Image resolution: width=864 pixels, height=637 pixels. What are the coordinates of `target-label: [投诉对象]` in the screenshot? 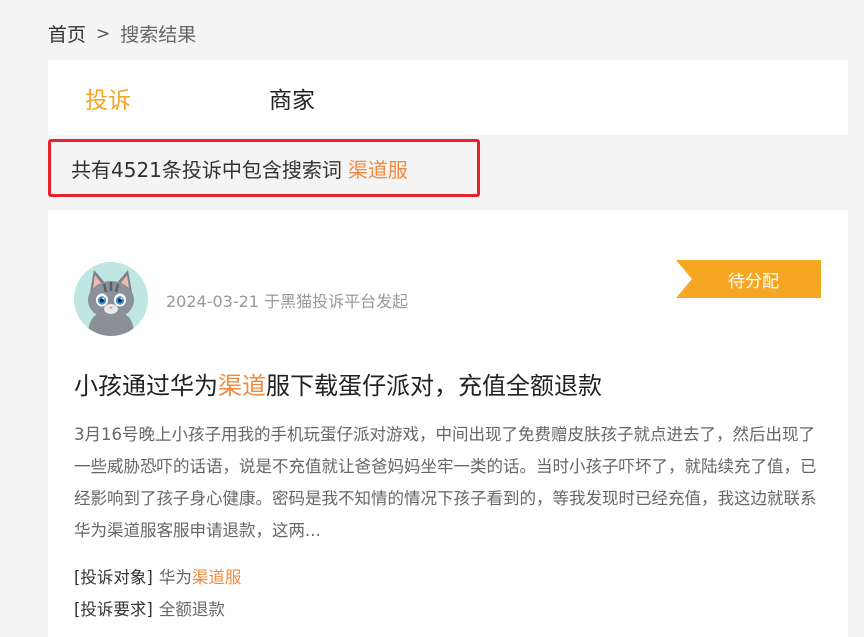 It's located at (113, 577).